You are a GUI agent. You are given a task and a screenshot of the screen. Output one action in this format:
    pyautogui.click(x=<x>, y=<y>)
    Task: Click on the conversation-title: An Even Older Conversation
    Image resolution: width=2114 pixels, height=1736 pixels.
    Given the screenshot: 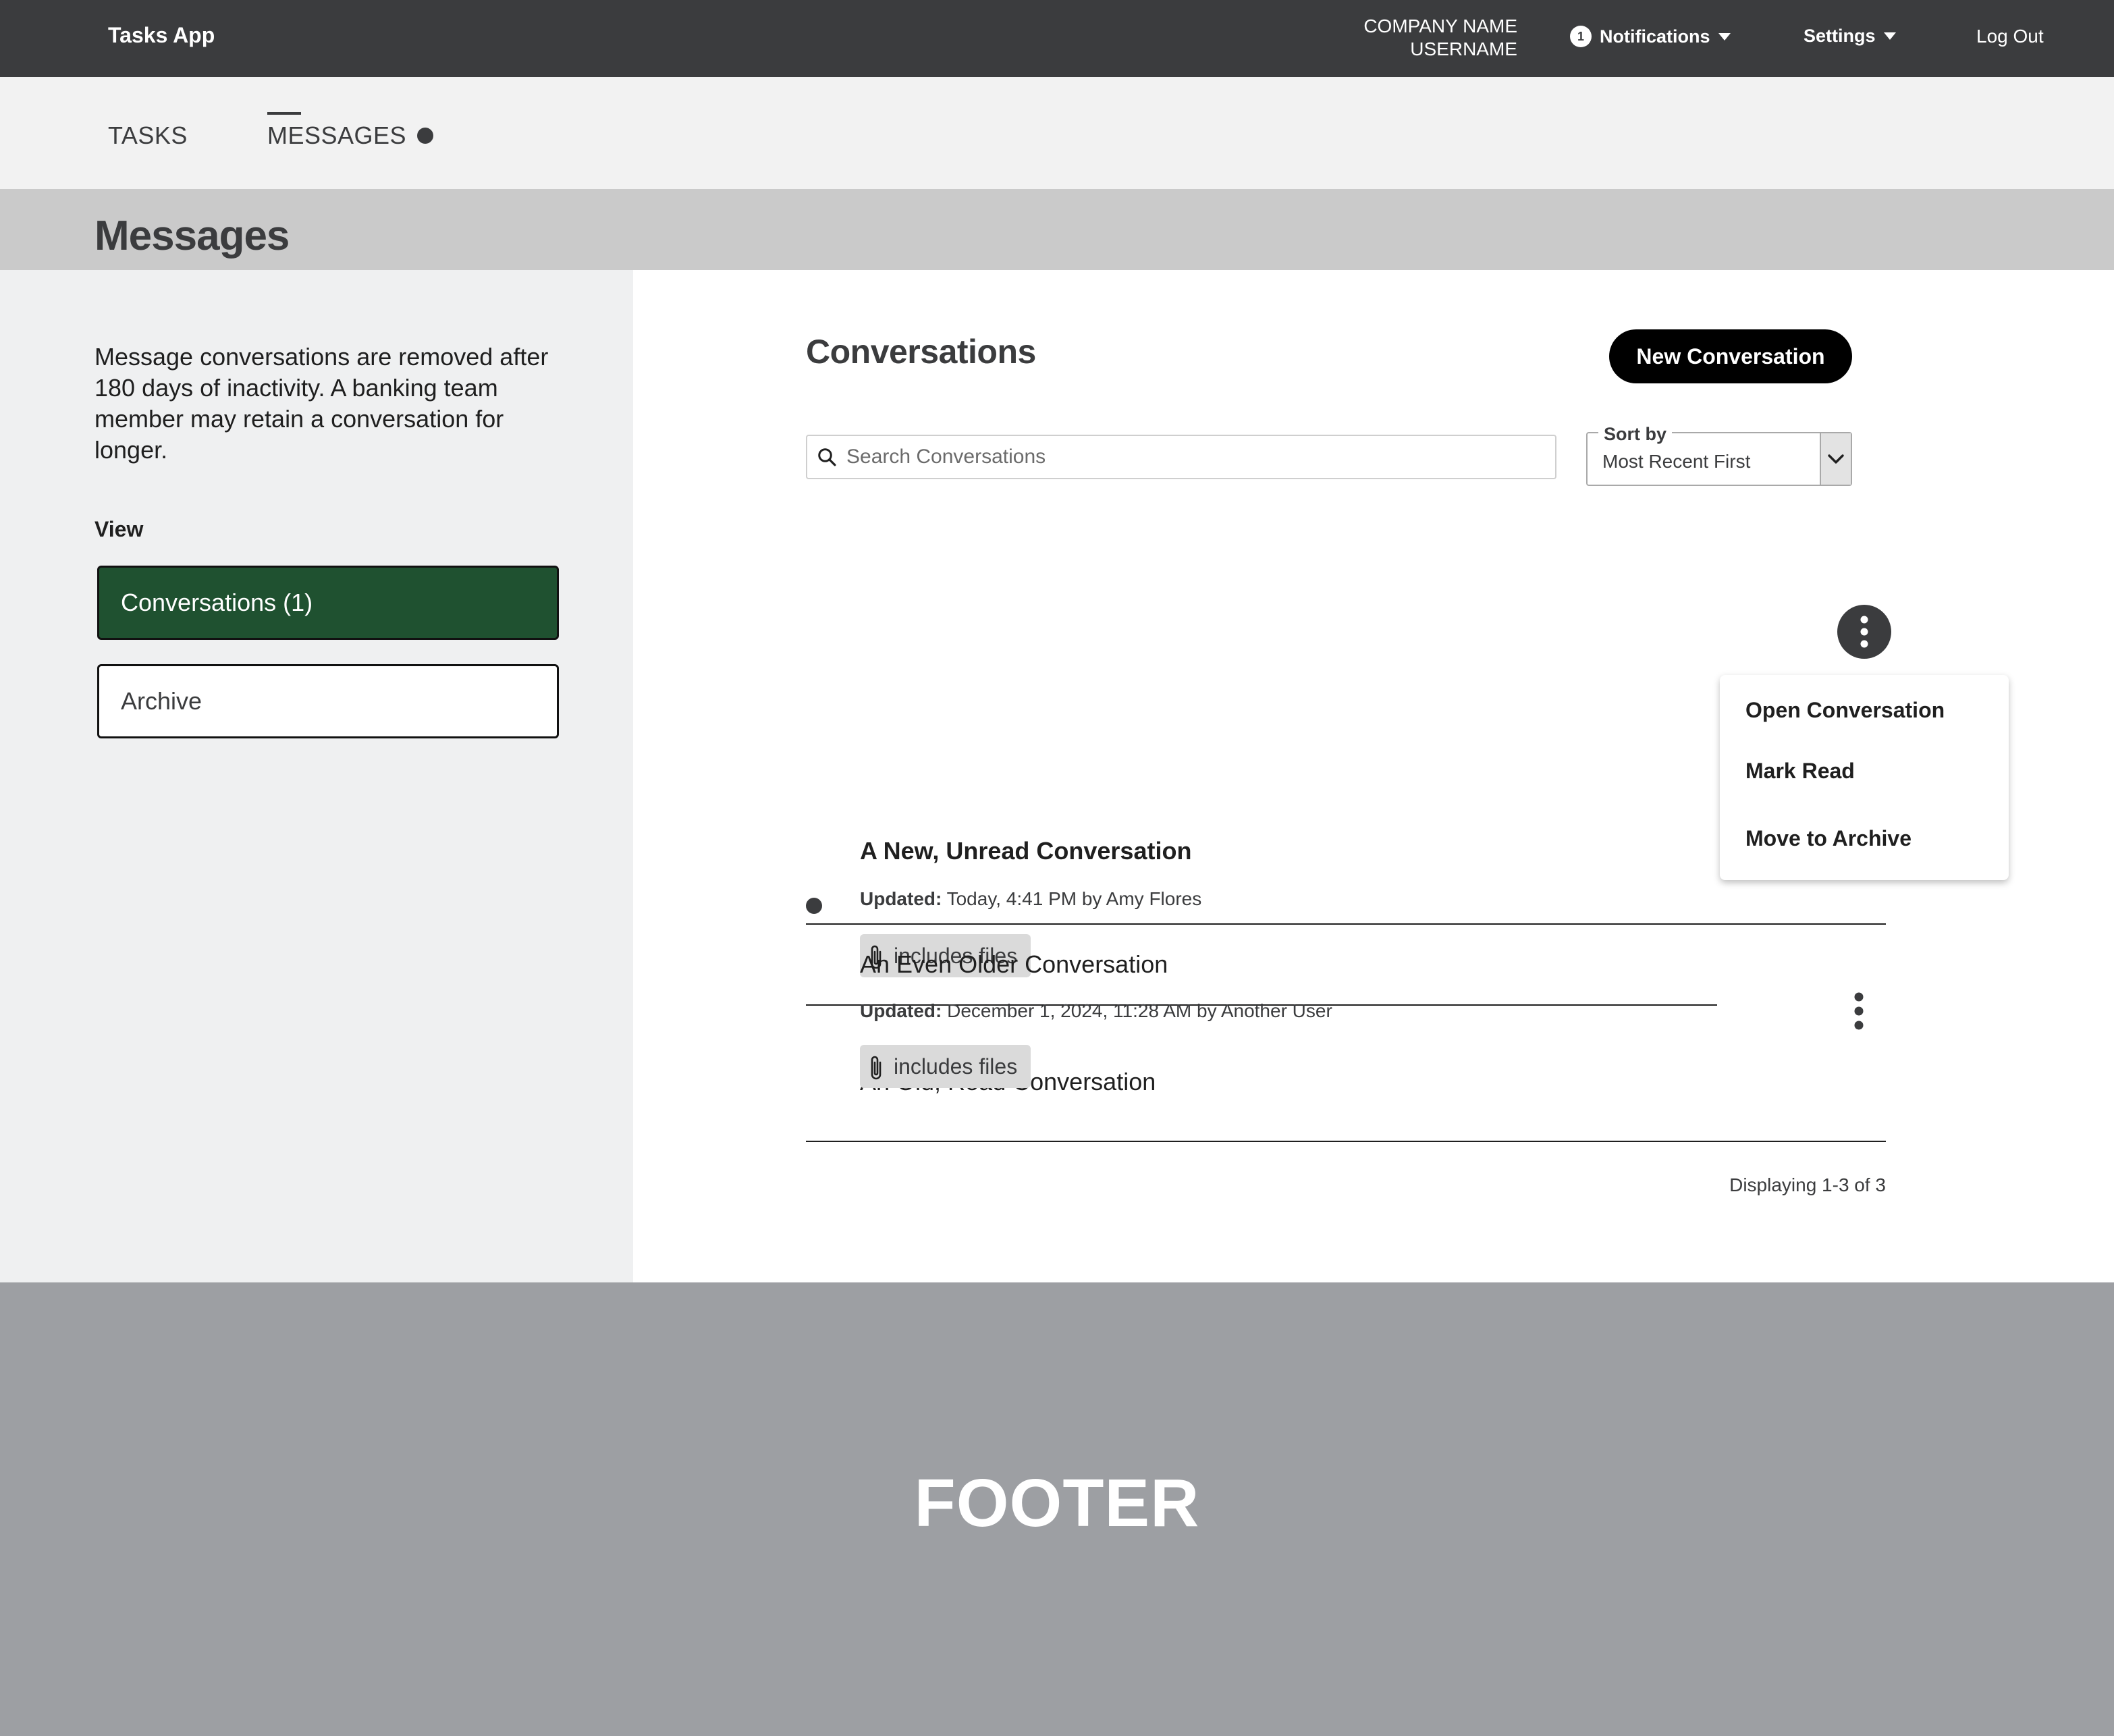 What is the action you would take?
    pyautogui.click(x=1014, y=965)
    